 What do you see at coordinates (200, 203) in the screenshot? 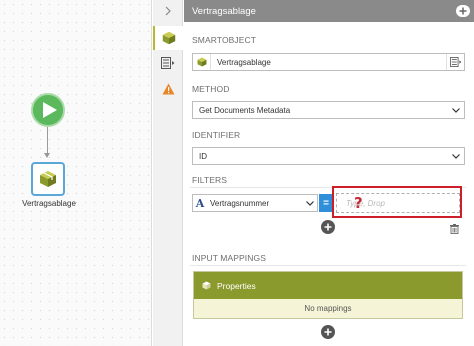
I see `text-type-icon: A` at bounding box center [200, 203].